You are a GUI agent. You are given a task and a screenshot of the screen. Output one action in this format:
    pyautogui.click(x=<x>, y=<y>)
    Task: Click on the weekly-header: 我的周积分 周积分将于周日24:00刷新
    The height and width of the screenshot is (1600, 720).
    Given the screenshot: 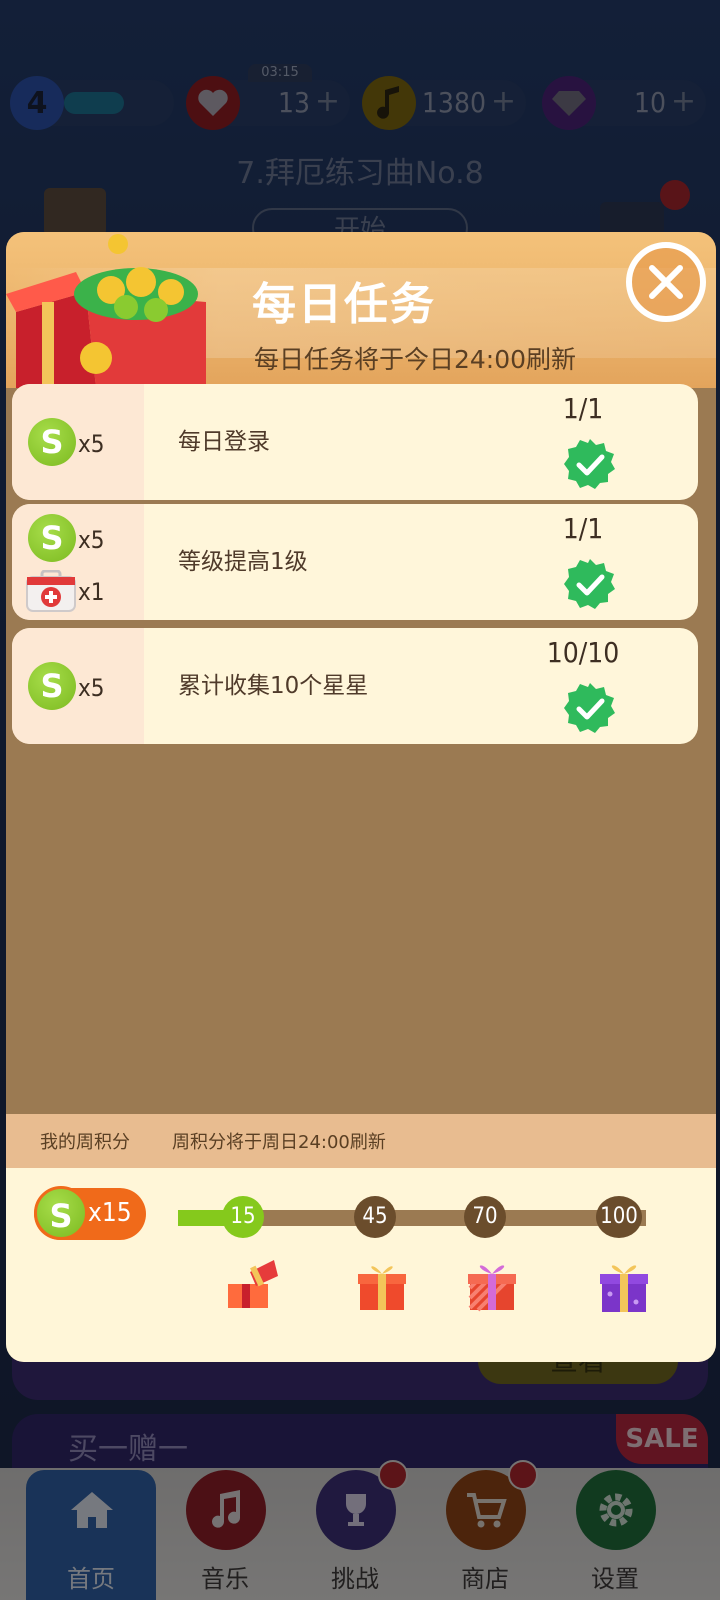 What is the action you would take?
    pyautogui.click(x=361, y=1141)
    